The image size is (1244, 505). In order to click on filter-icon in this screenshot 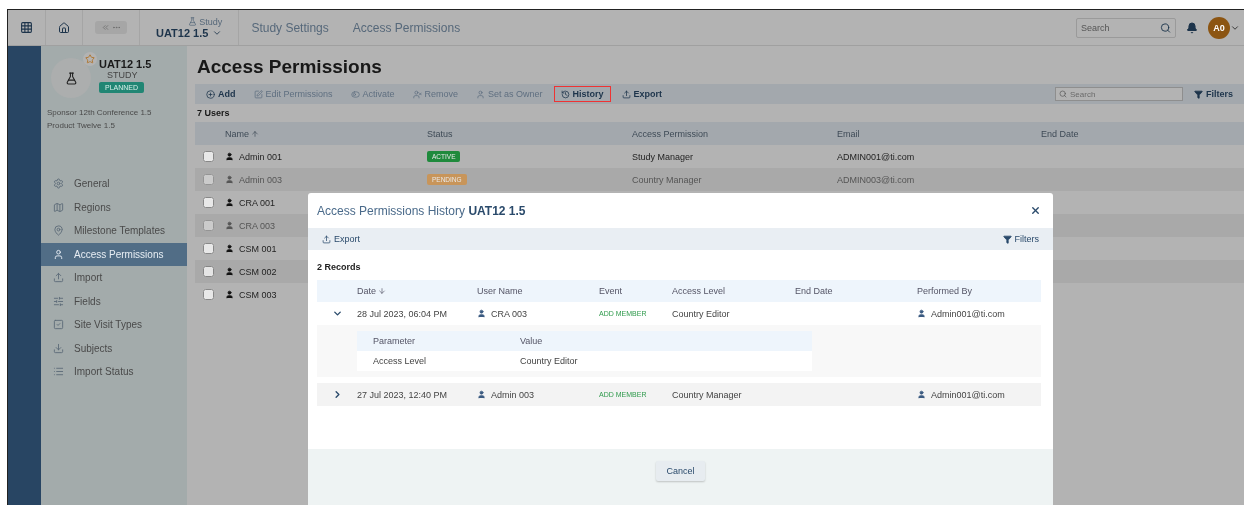, I will do `click(1198, 94)`.